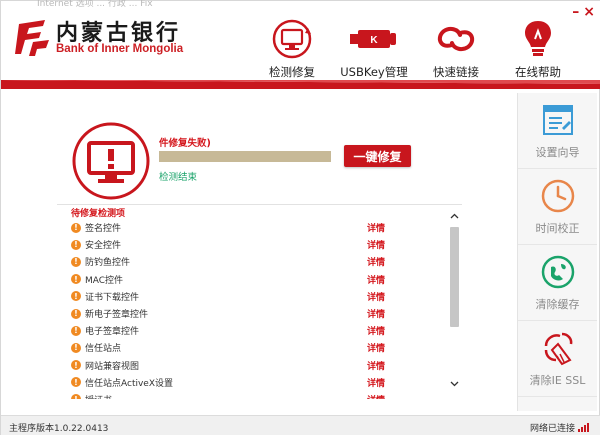  Describe the element at coordinates (98, 214) in the screenshot. I see `list-title: 待修复检测项` at that location.